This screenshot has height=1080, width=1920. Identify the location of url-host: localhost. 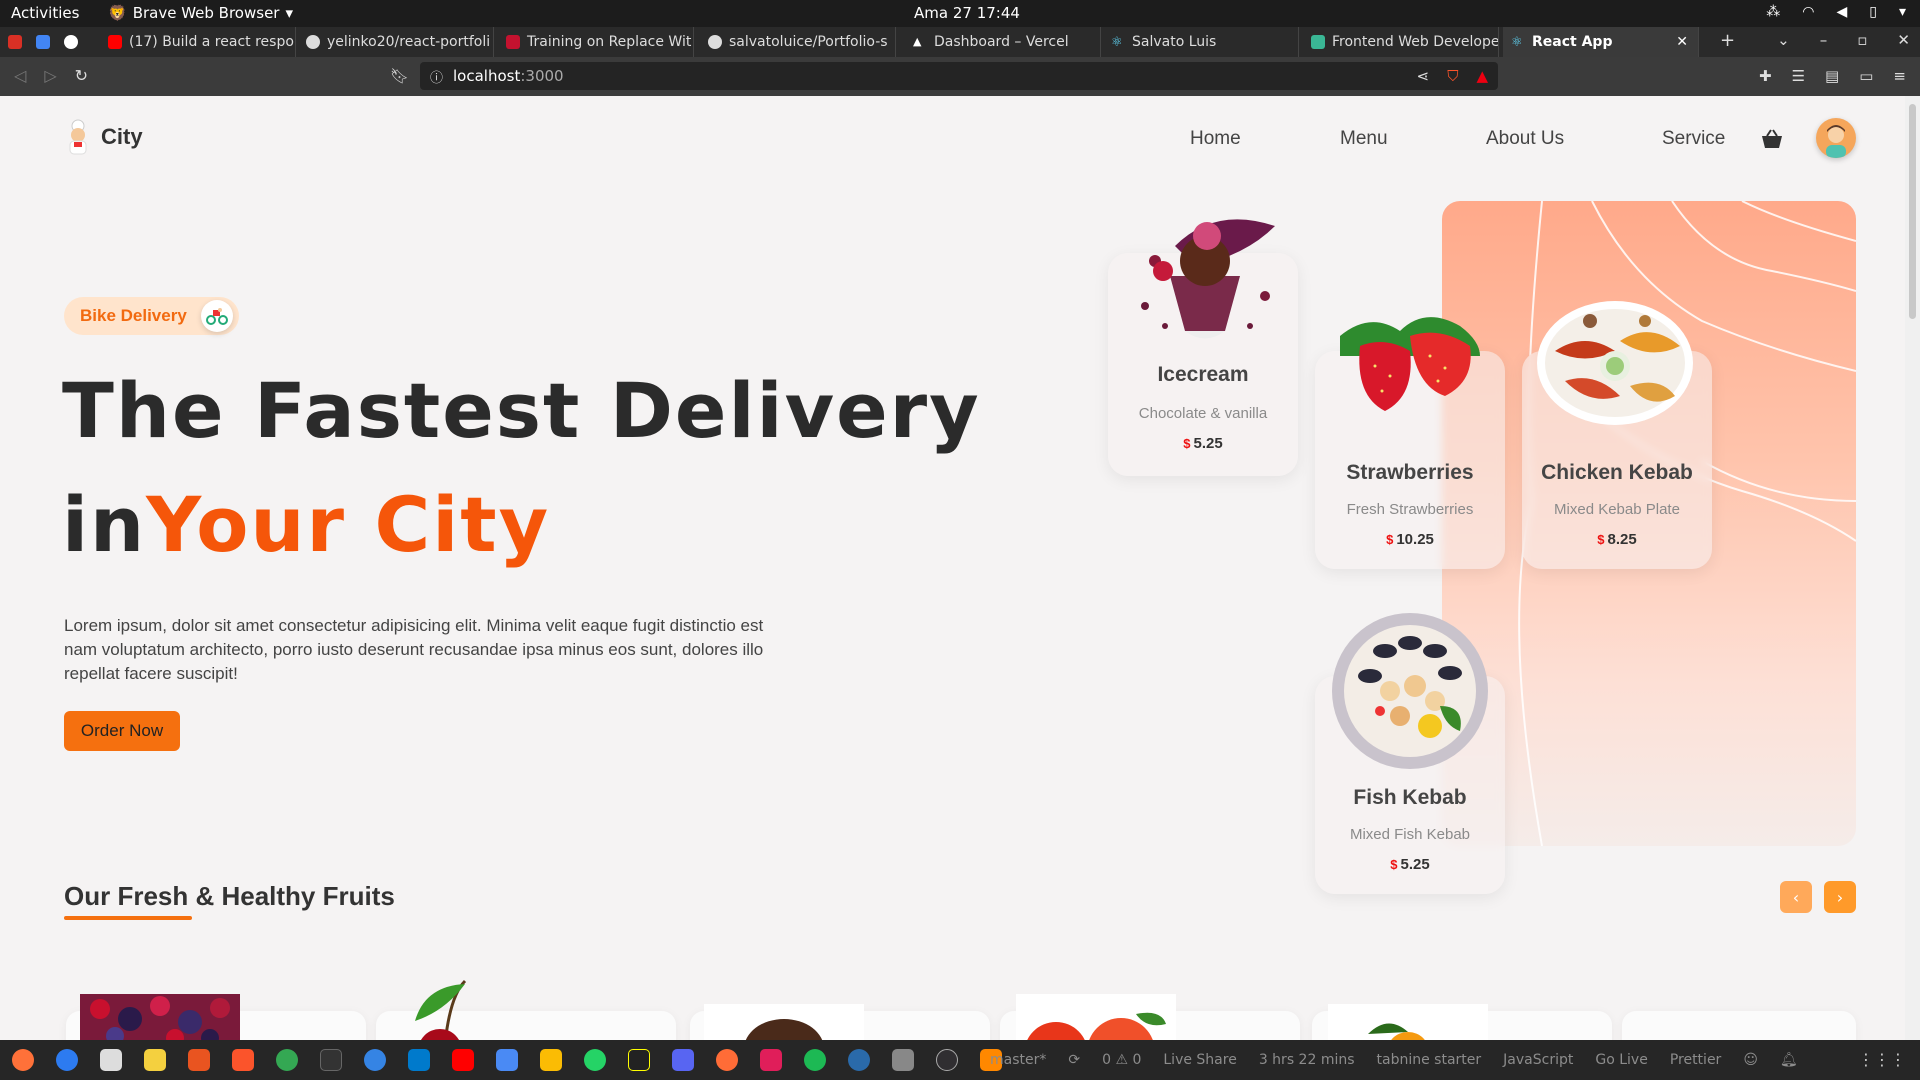
(487, 76).